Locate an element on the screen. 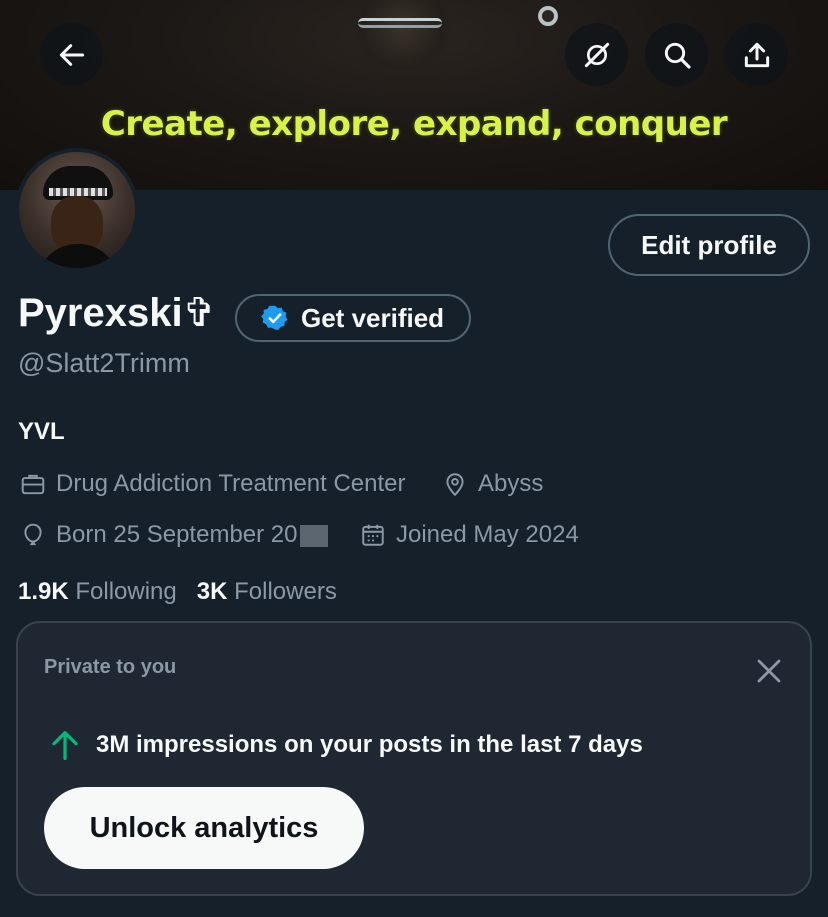 The image size is (828, 917). followers-count: 3K is located at coordinates (212, 591).